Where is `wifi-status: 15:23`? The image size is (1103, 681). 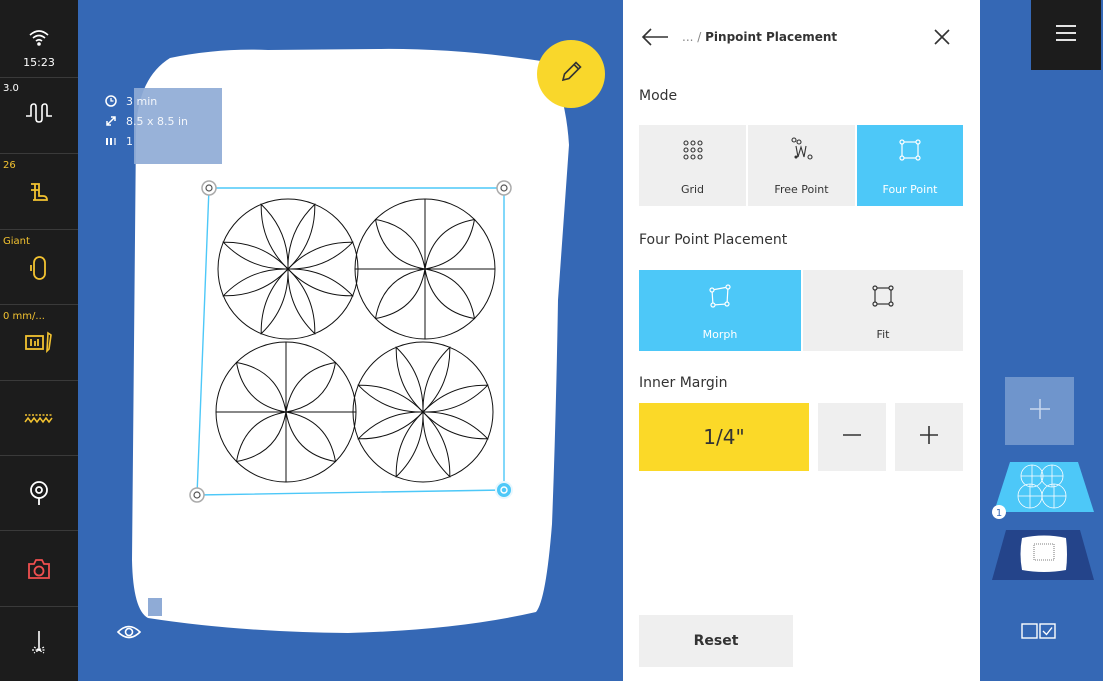
wifi-status: 15:23 is located at coordinates (39, 39).